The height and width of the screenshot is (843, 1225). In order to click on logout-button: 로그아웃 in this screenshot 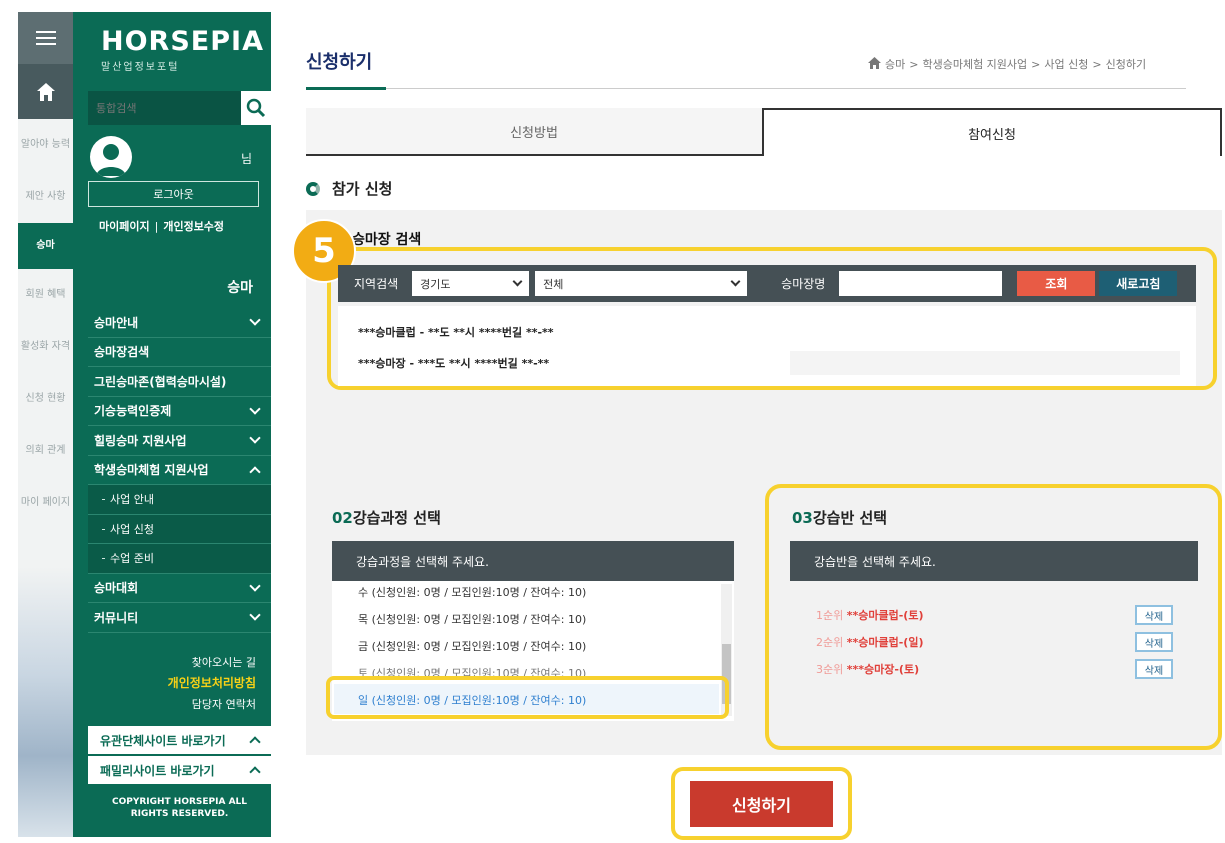, I will do `click(173, 194)`.